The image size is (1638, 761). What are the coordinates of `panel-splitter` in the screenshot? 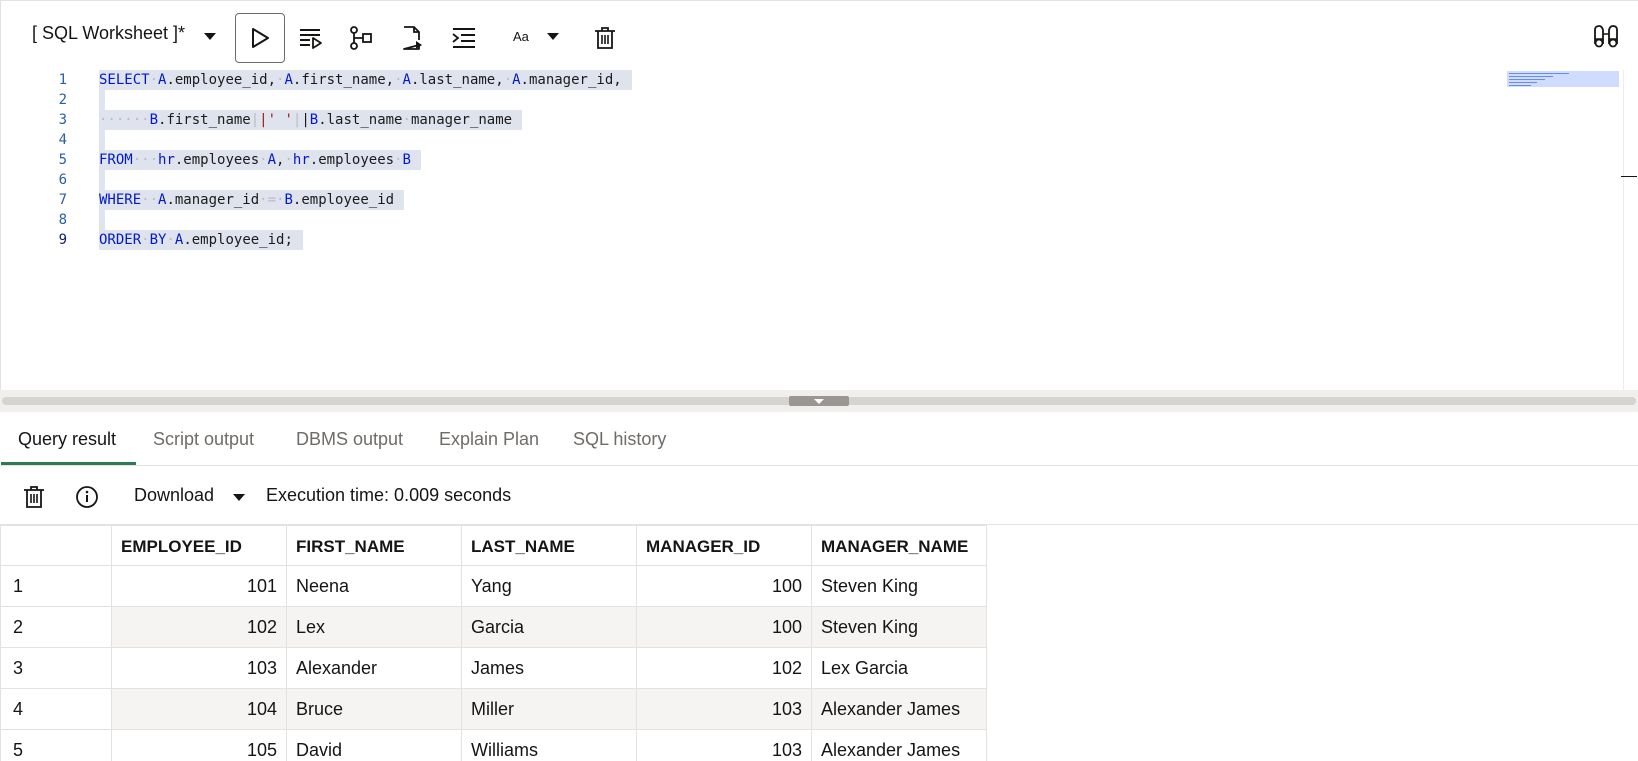 It's located at (819, 401).